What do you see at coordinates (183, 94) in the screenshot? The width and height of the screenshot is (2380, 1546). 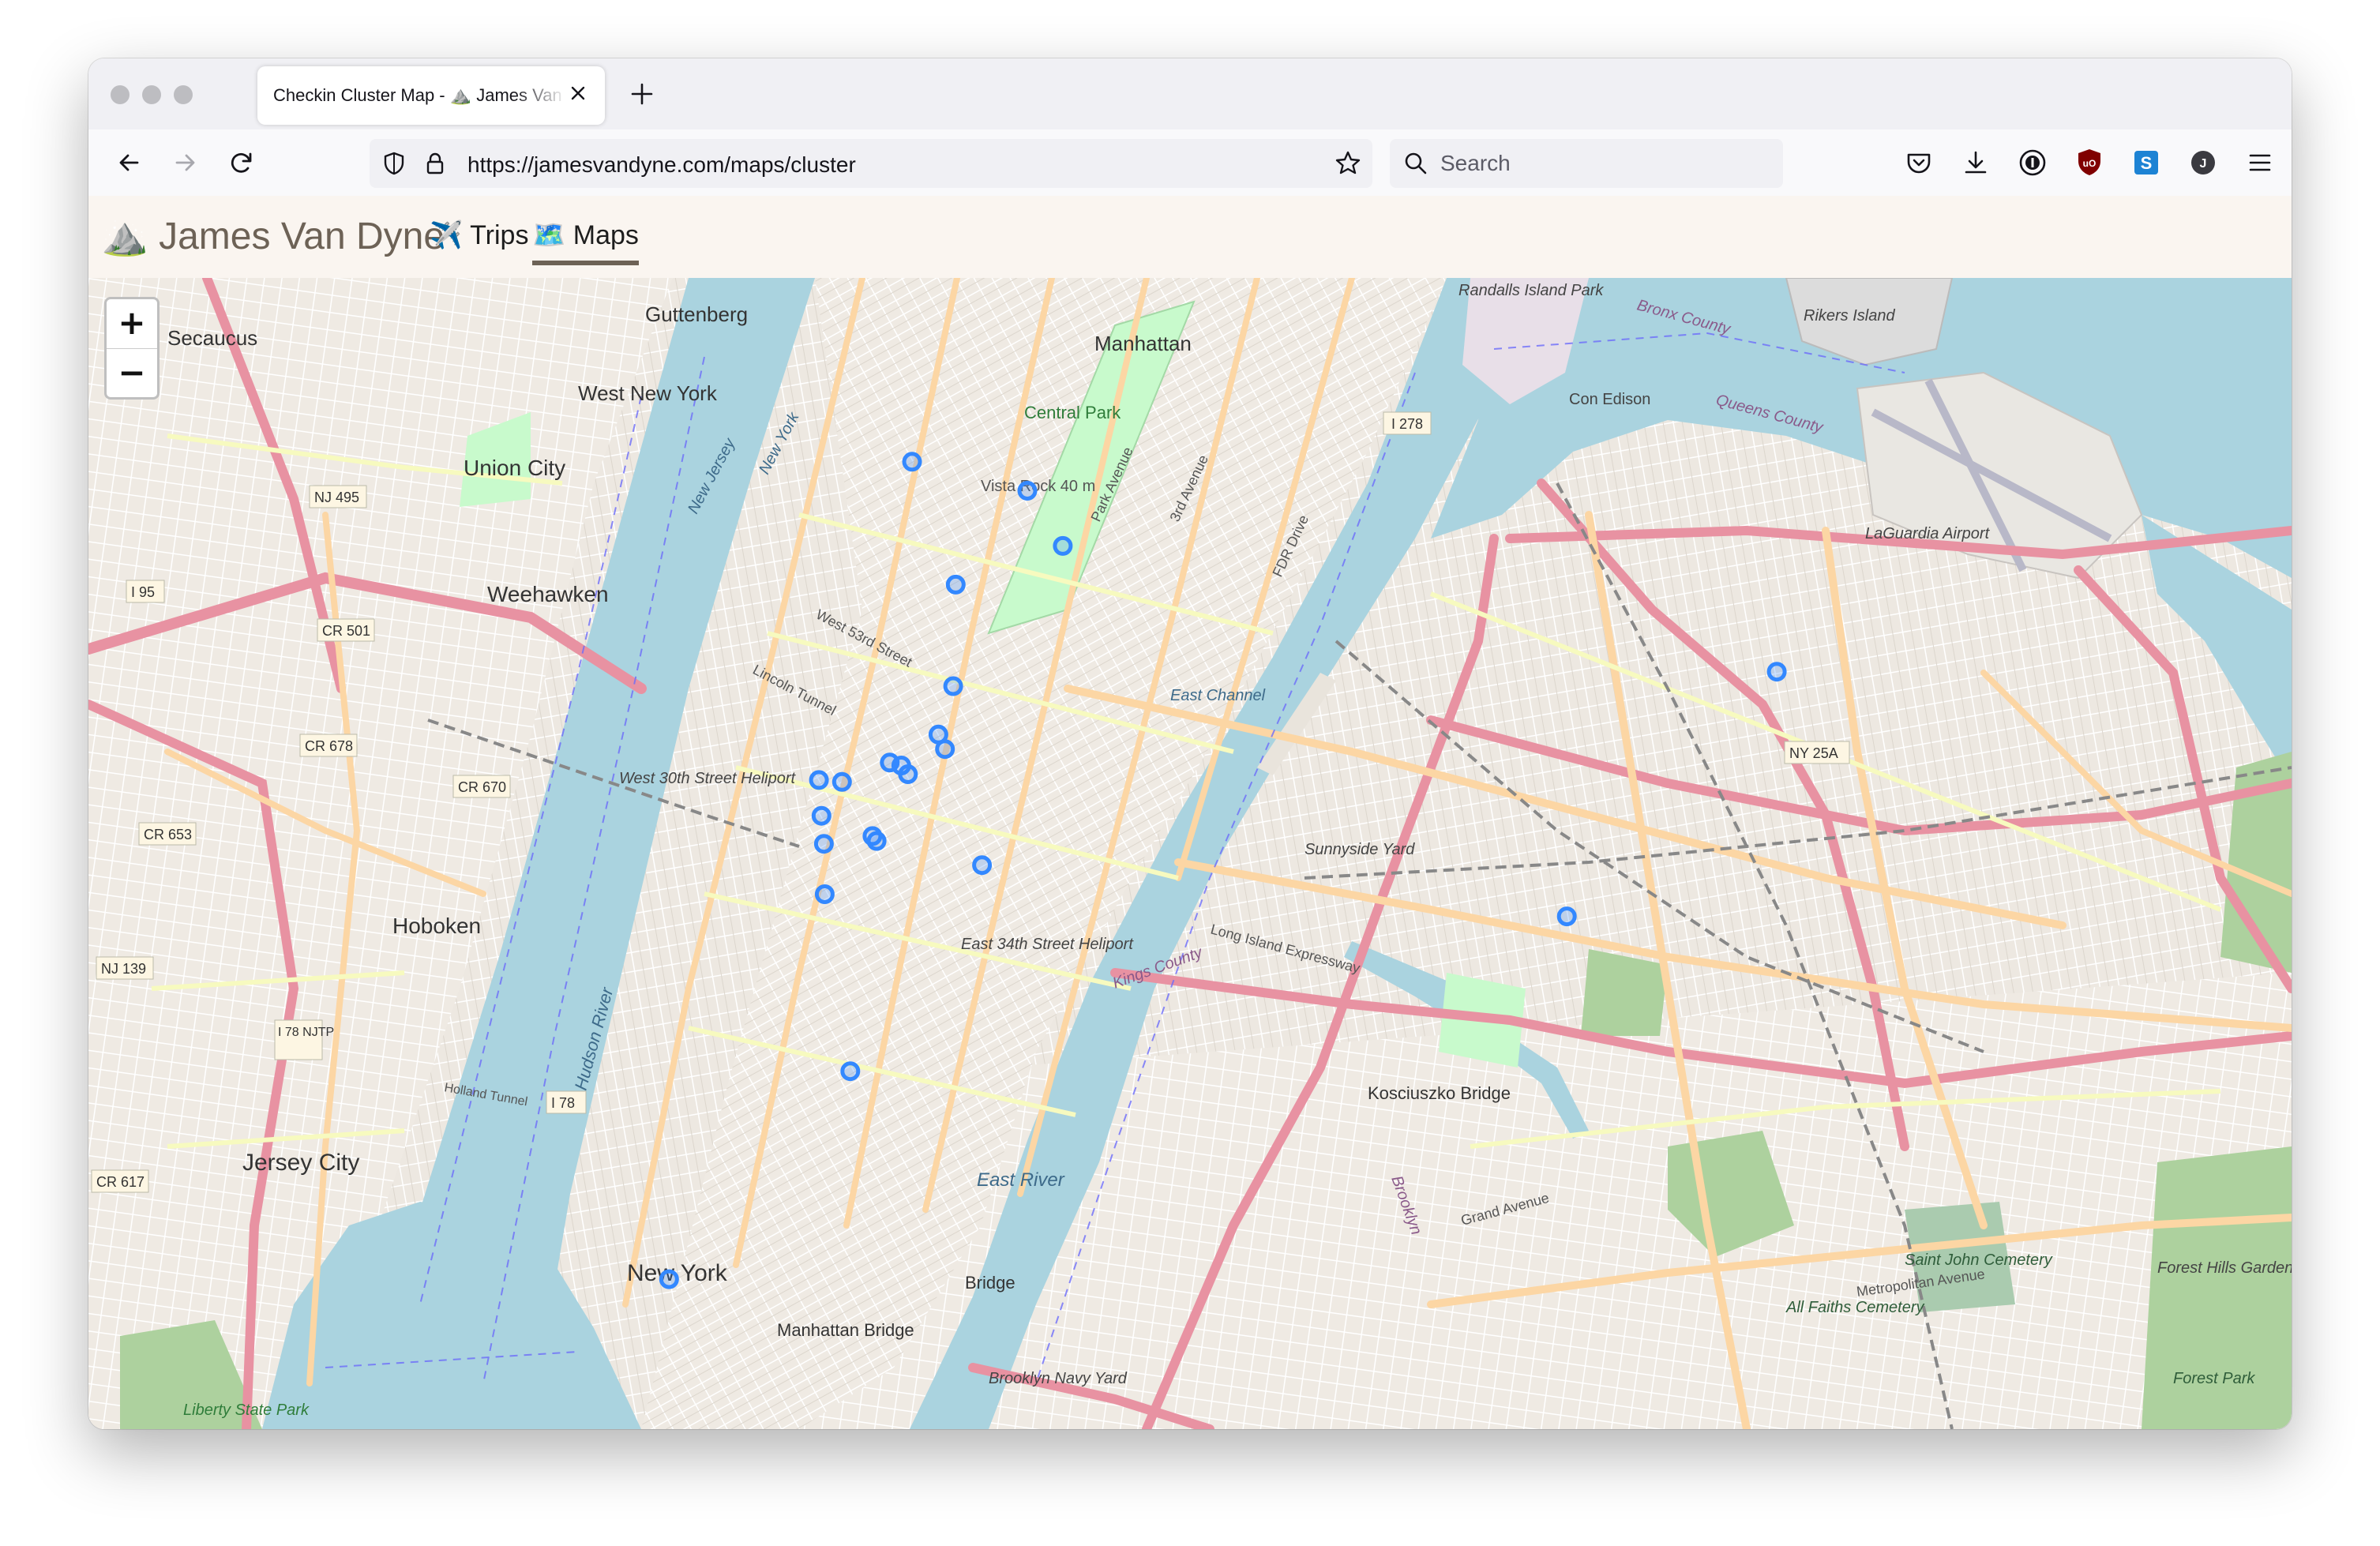 I see `zoom-window-button` at bounding box center [183, 94].